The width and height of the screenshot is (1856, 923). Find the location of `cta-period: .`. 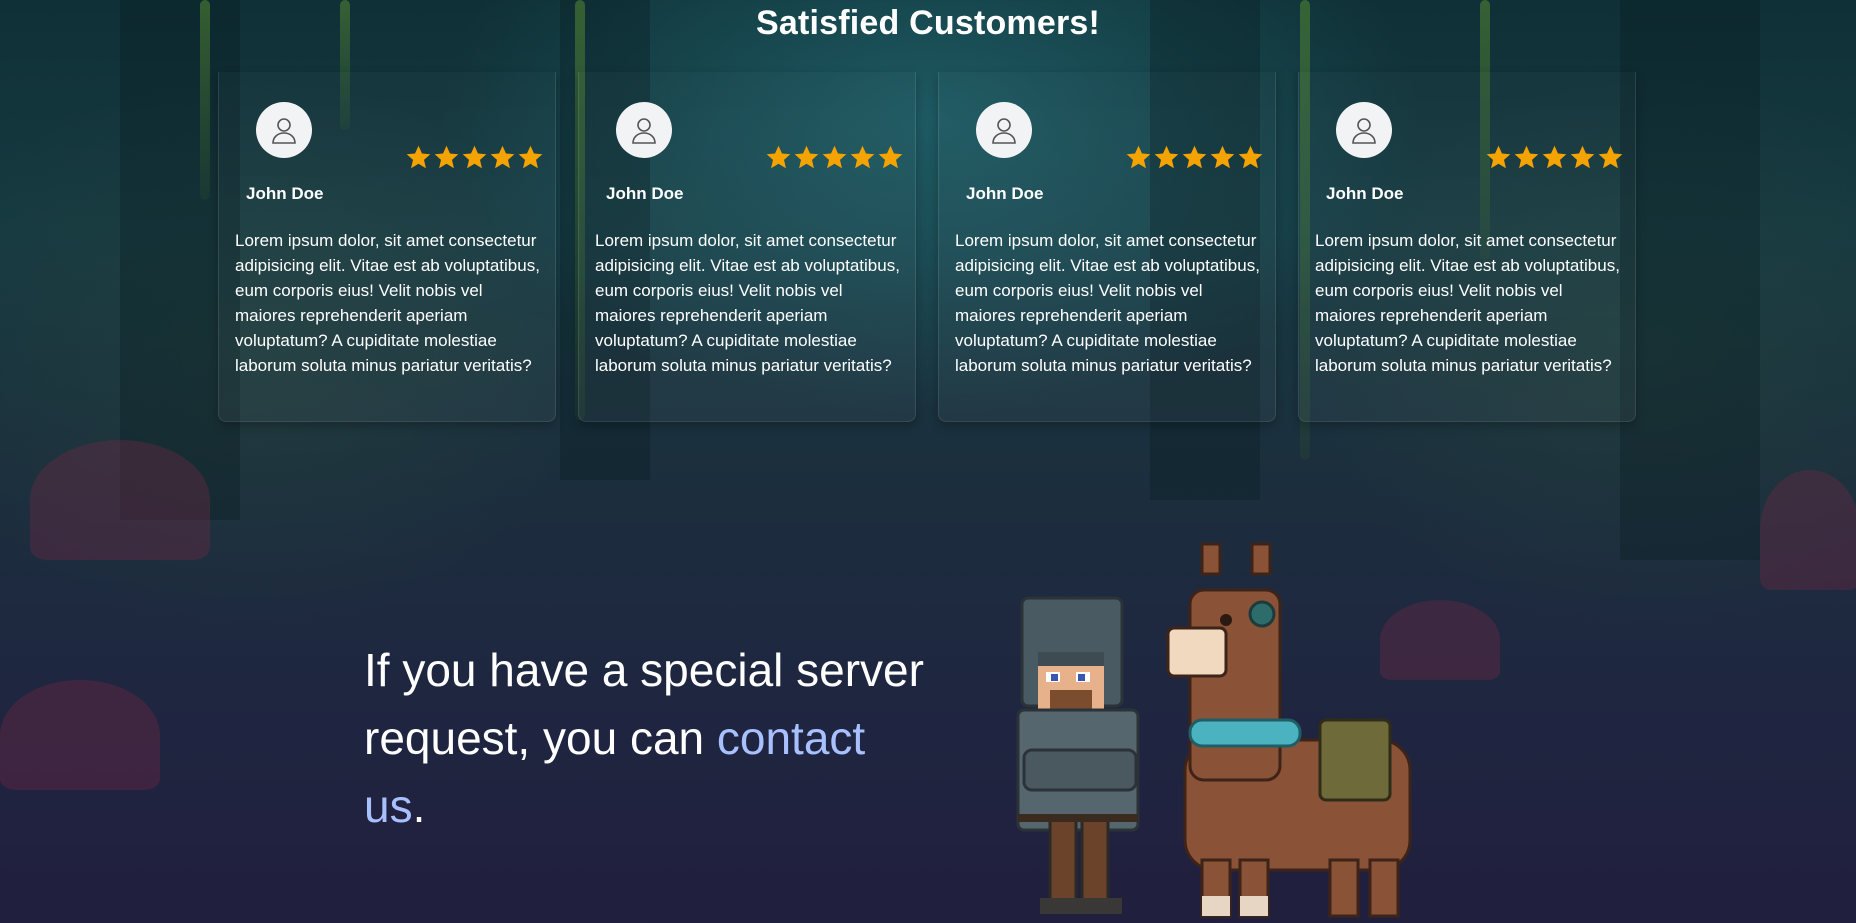

cta-period: . is located at coordinates (419, 806).